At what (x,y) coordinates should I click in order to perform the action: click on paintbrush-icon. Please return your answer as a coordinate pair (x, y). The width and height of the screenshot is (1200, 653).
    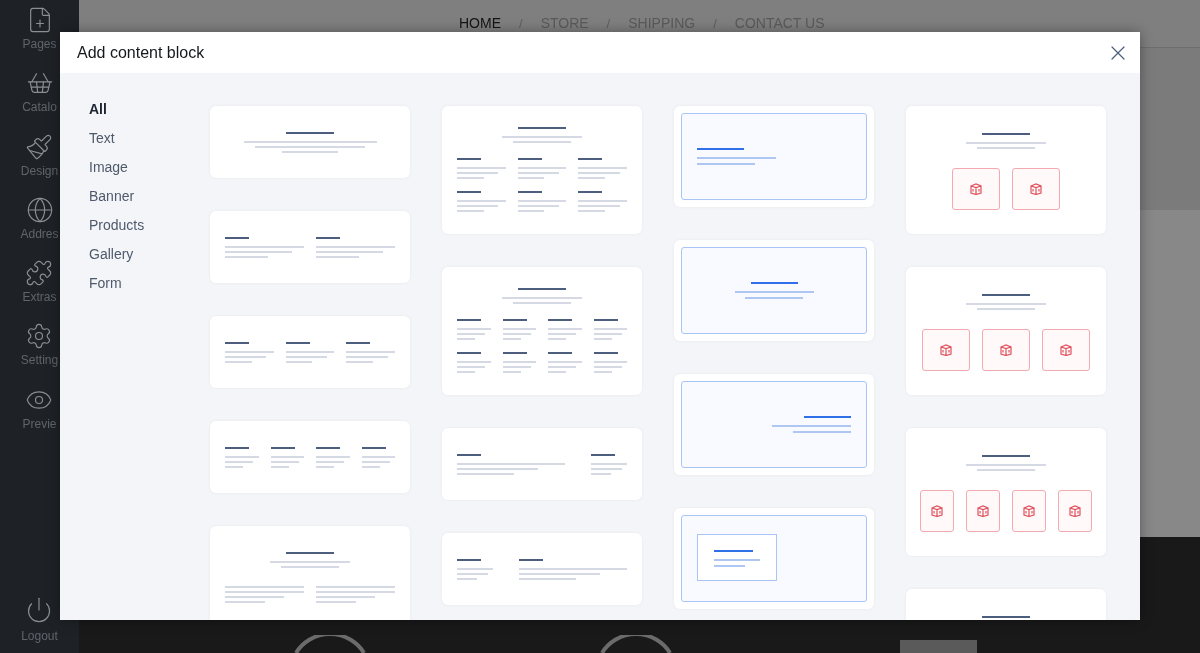
    Looking at the image, I should click on (39, 146).